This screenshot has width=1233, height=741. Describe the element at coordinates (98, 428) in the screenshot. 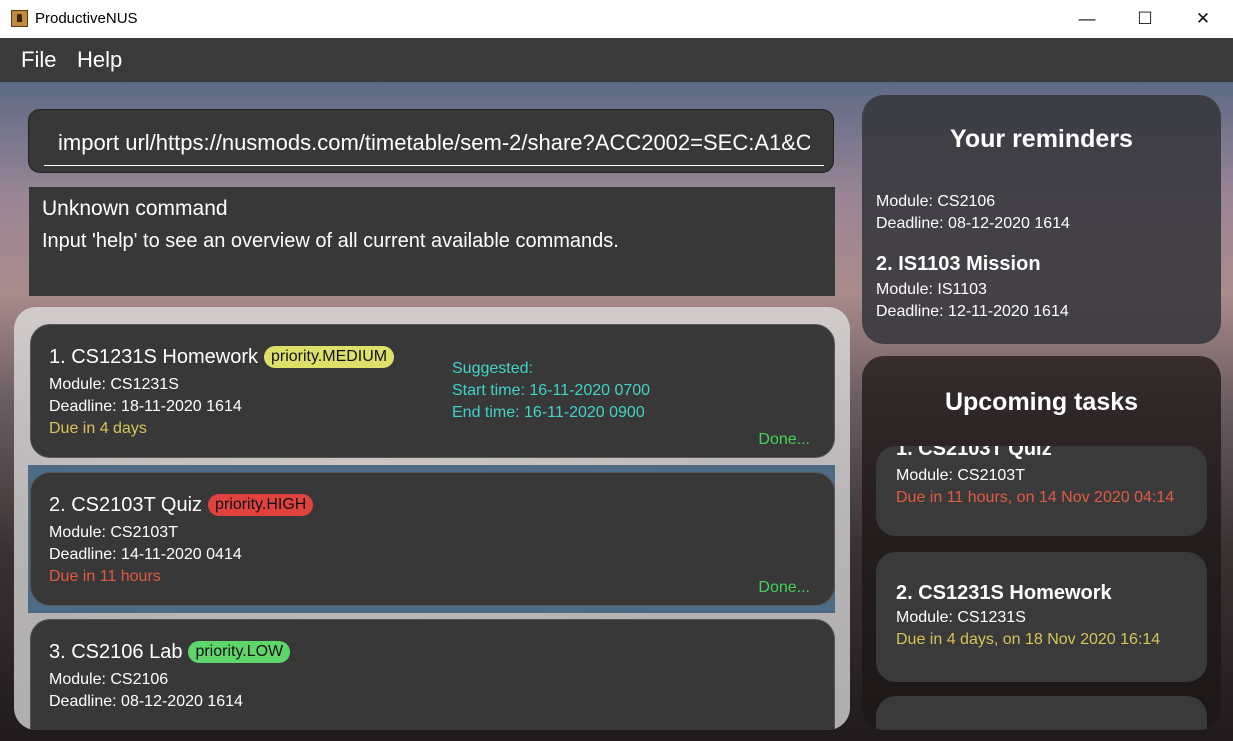

I see `task-due: Due in 4 days` at that location.